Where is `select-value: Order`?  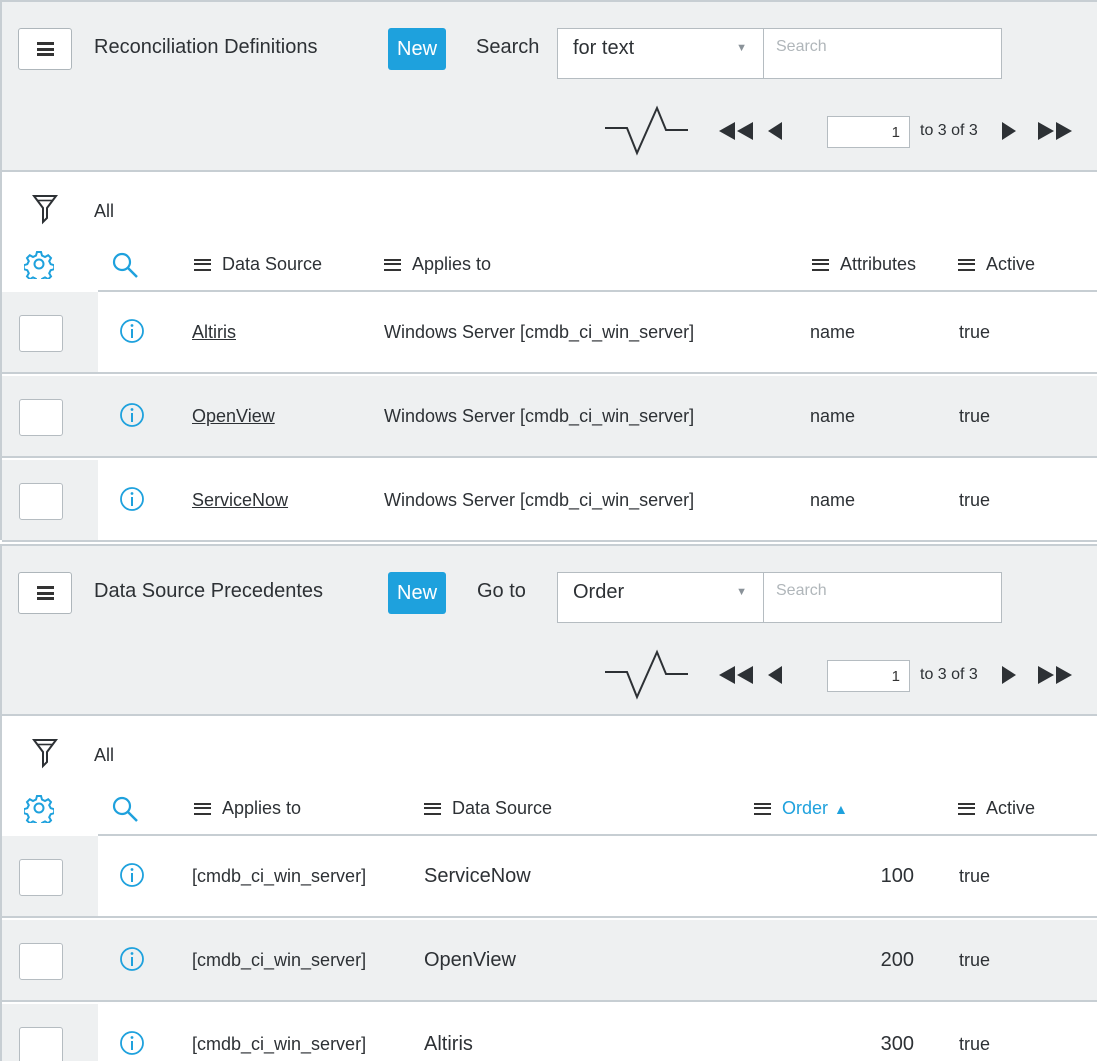 select-value: Order is located at coordinates (599, 592).